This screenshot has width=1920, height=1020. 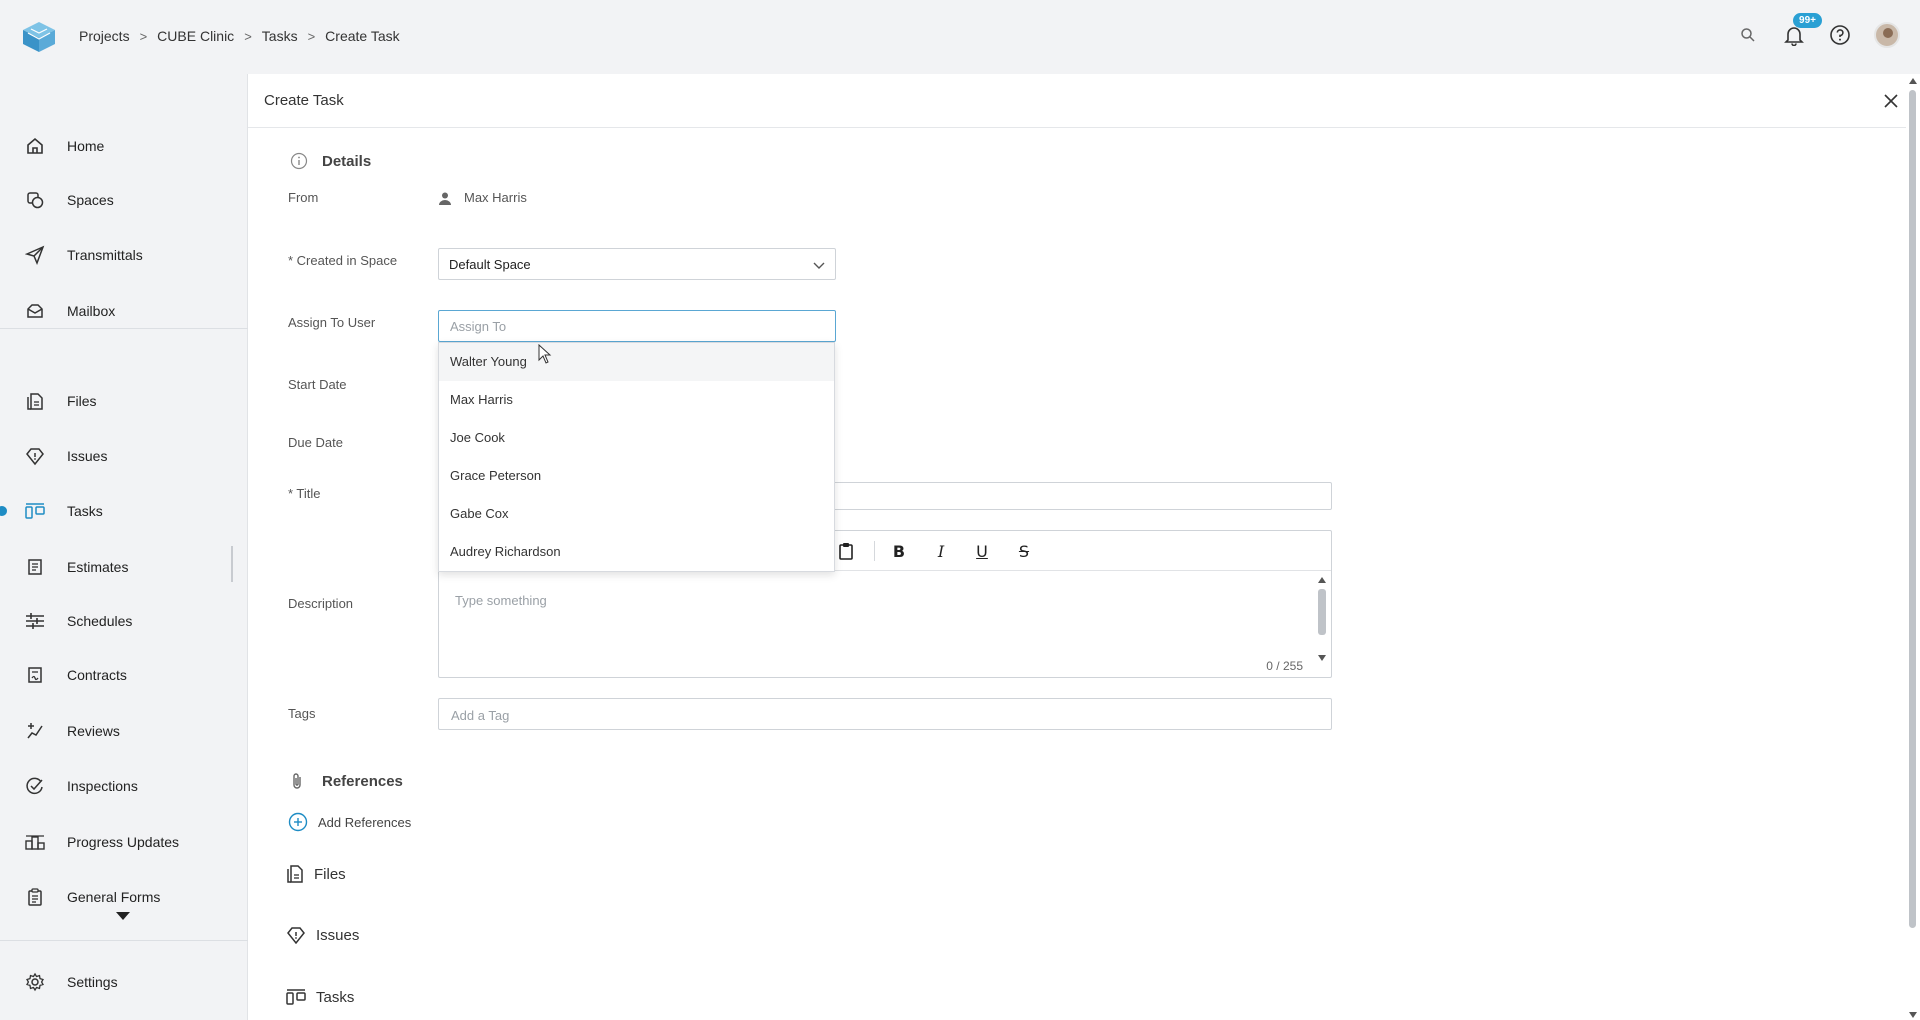 I want to click on bold-icon: B, so click(x=899, y=551).